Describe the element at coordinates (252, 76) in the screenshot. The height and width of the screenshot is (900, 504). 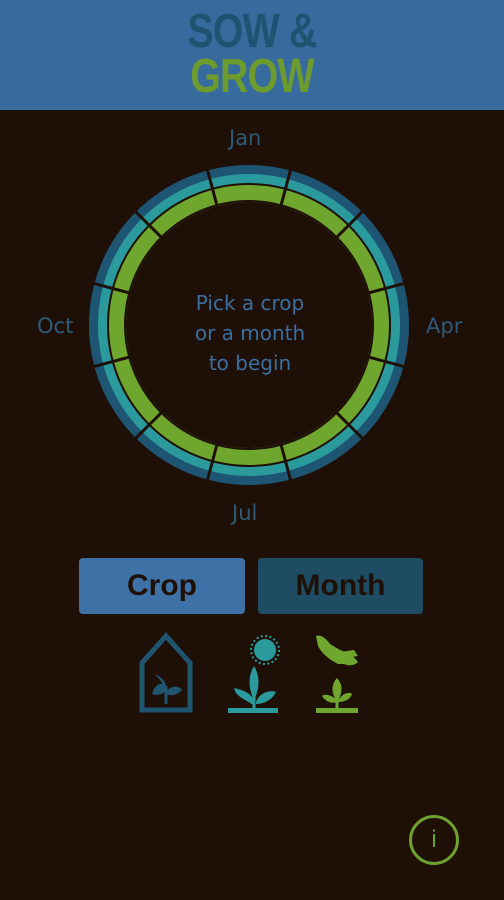
I see `logo-text-bottom: GROW` at that location.